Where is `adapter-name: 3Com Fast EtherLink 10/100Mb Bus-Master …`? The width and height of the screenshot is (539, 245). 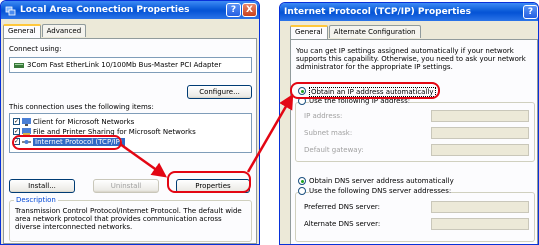 adapter-name: 3Com Fast EtherLink 10/100Mb Bus-Master … is located at coordinates (124, 65).